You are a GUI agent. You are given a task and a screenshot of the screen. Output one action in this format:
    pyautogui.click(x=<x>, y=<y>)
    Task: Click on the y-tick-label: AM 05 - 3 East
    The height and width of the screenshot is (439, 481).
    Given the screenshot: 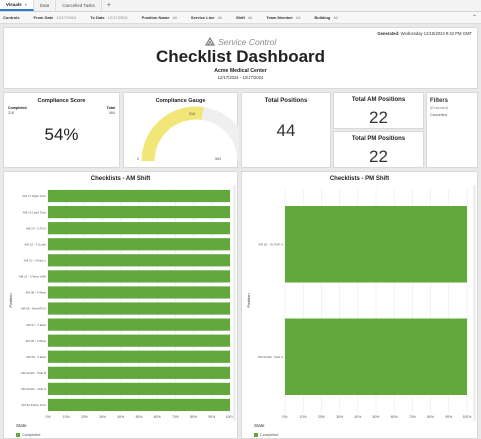 What is the action you would take?
    pyautogui.click(x=36, y=357)
    